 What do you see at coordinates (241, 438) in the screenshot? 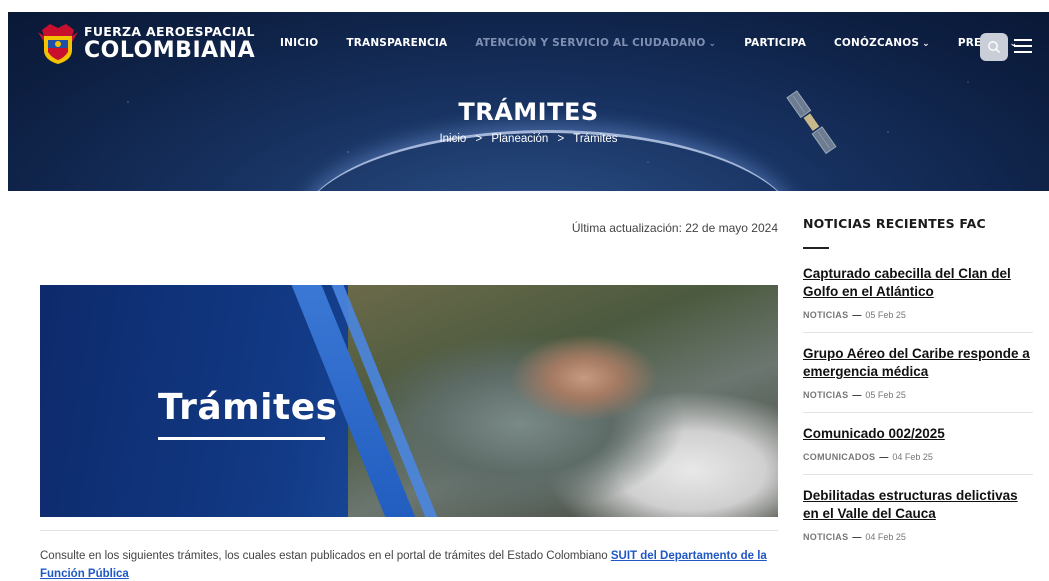
I see `banner-underline` at bounding box center [241, 438].